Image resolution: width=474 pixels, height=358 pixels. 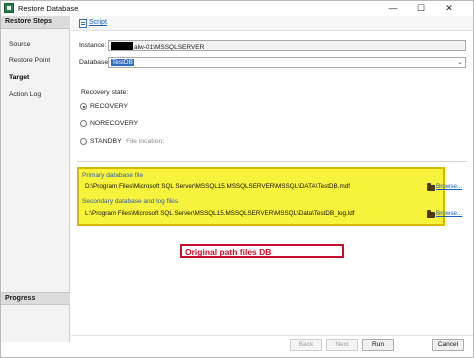 I want to click on script-icon, so click(x=83, y=23).